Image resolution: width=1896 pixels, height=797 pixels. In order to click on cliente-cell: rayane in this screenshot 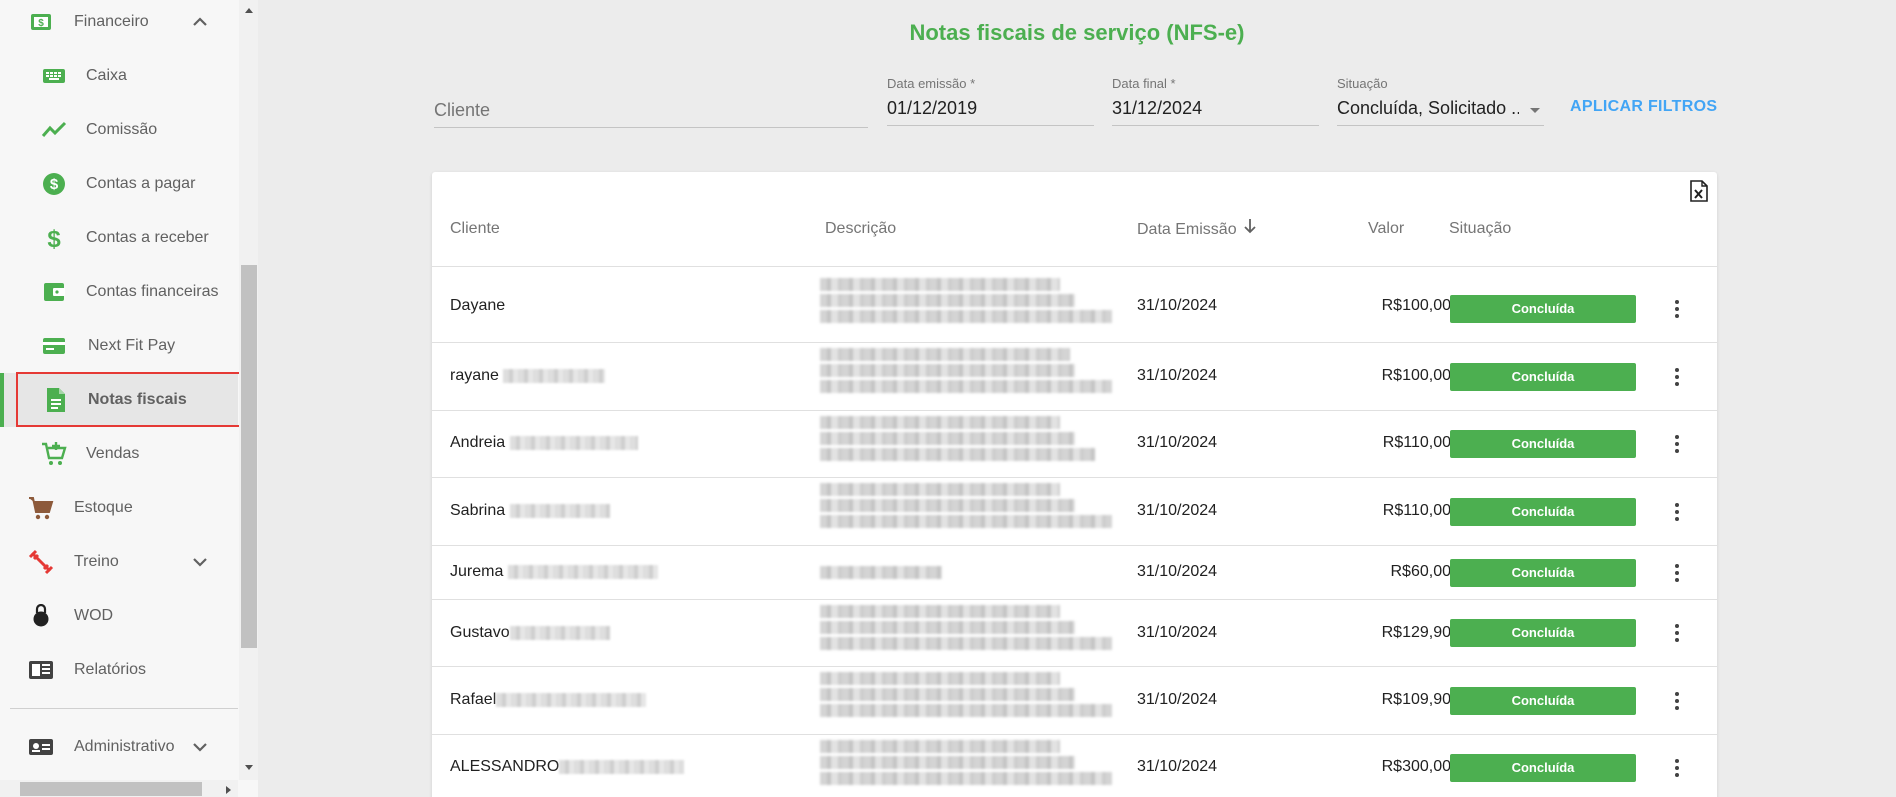, I will do `click(528, 376)`.